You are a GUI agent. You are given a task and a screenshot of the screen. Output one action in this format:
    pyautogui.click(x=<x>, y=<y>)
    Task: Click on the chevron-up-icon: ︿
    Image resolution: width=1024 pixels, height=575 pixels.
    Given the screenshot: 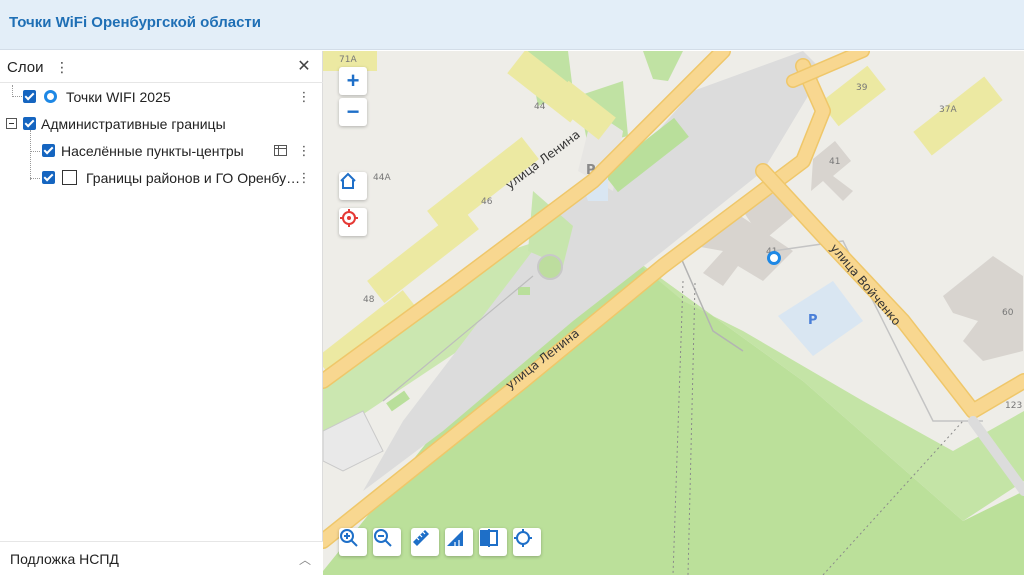 What is the action you would take?
    pyautogui.click(x=305, y=559)
    